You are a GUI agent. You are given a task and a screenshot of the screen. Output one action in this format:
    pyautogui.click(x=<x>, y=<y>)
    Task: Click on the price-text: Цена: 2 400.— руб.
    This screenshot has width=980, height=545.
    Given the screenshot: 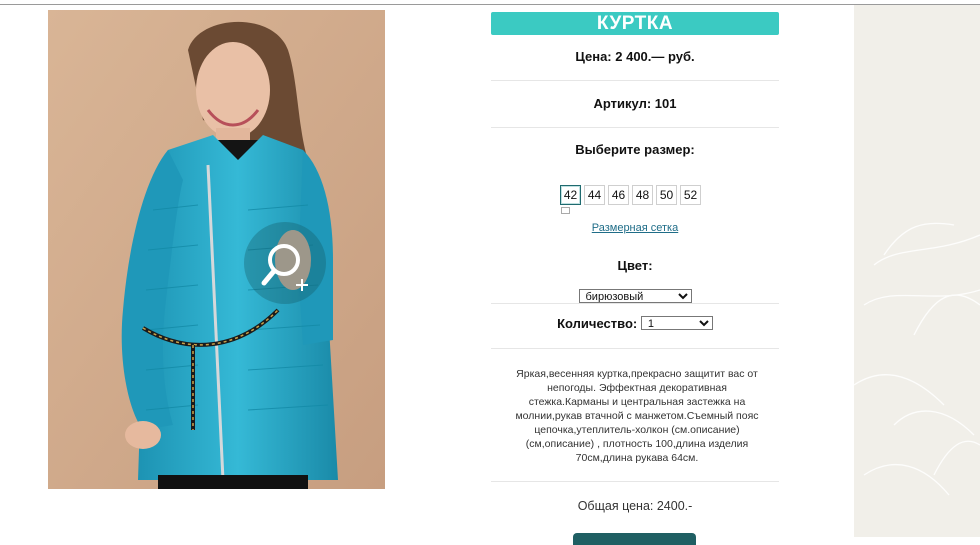 What is the action you would take?
    pyautogui.click(x=635, y=56)
    